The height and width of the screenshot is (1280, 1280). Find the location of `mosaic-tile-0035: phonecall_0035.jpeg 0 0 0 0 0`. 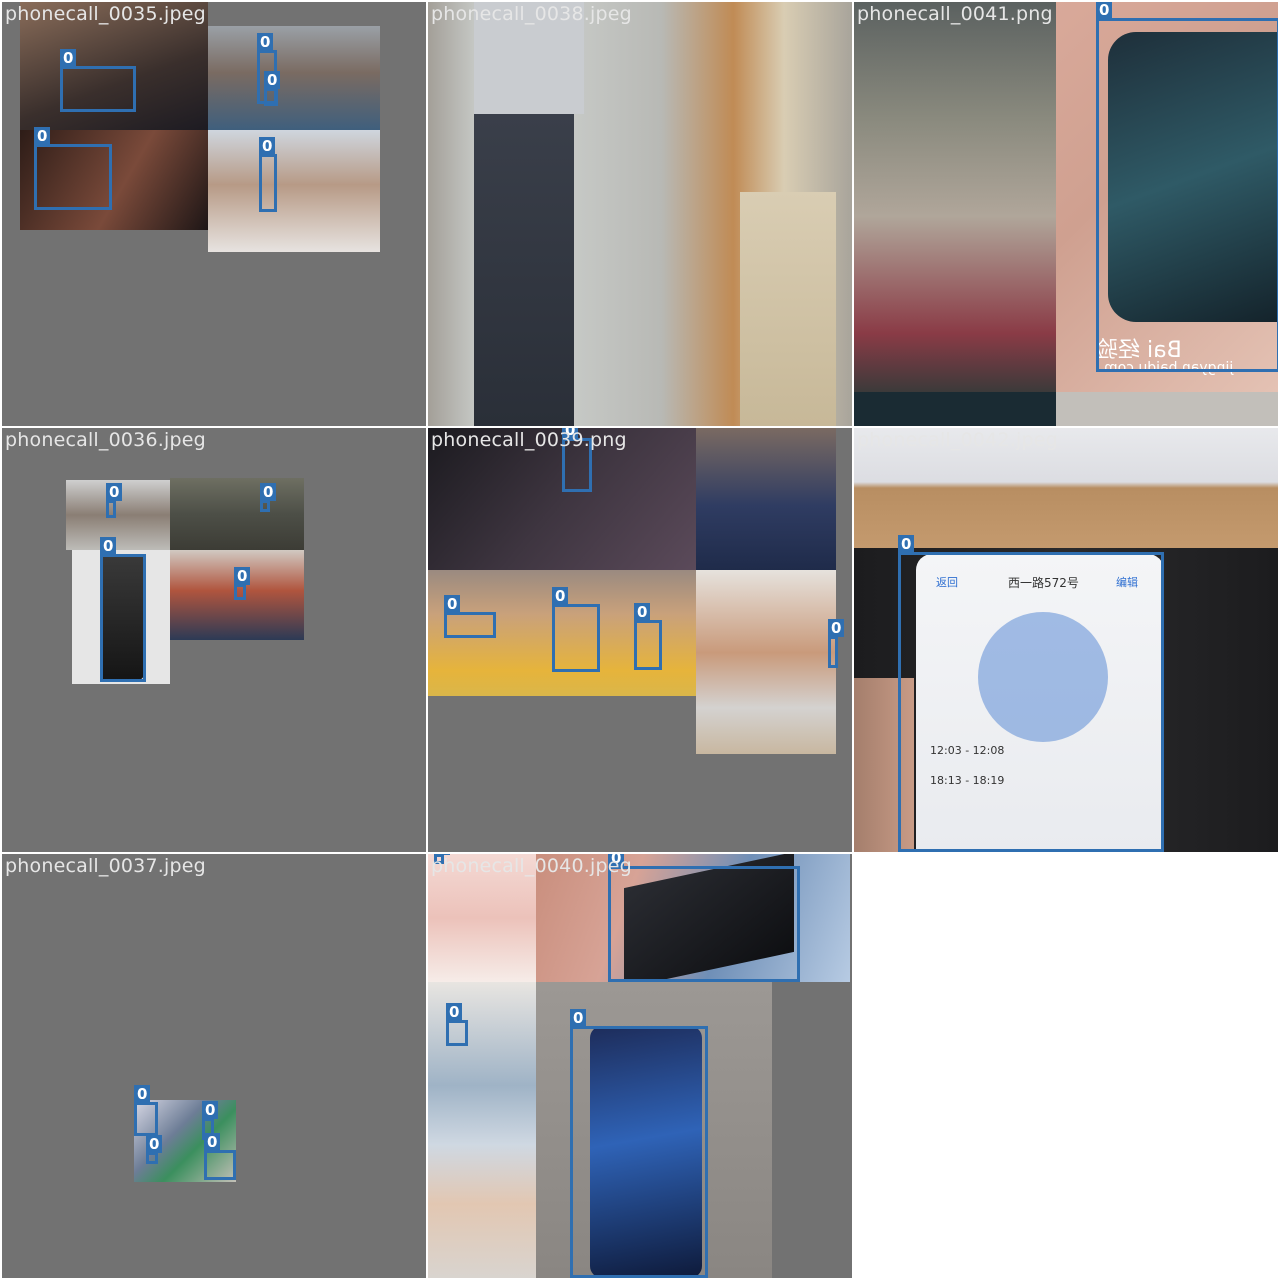

mosaic-tile-0035: phonecall_0035.jpeg 0 0 0 0 0 is located at coordinates (214, 214).